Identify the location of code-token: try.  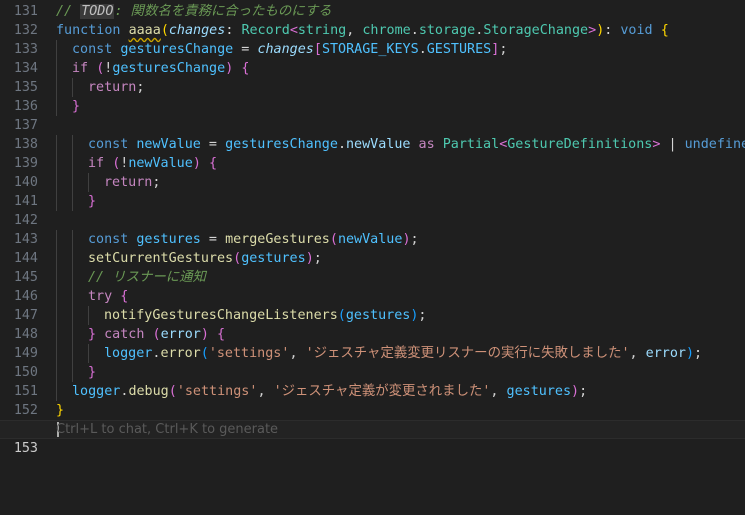
(104, 296).